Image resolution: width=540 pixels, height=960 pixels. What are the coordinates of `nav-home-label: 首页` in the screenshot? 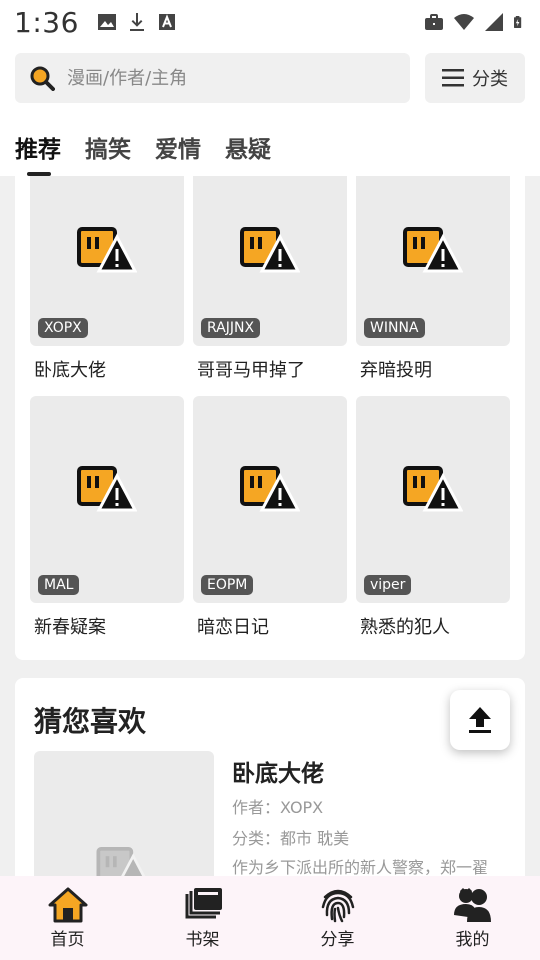 It's located at (67, 939).